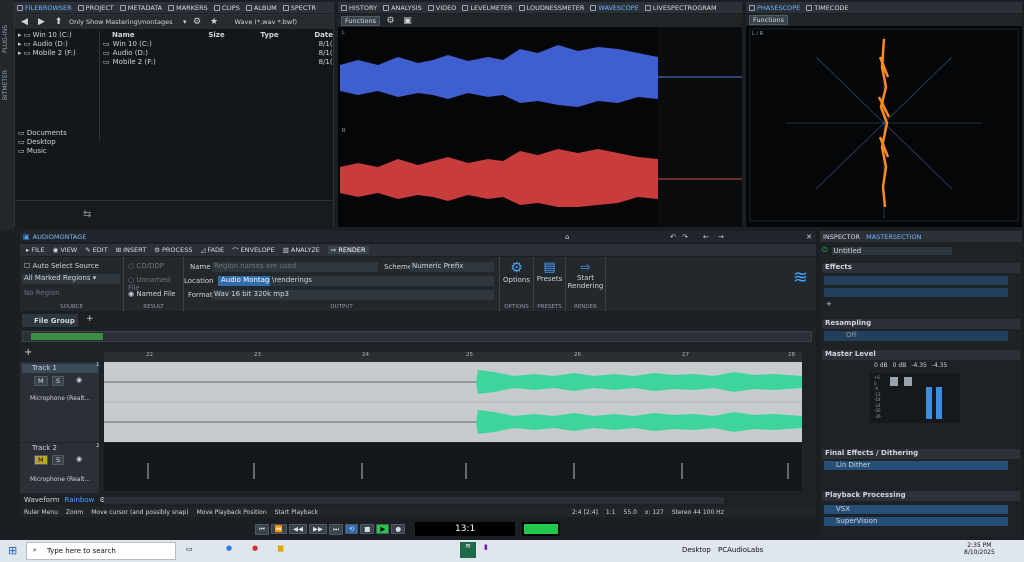  Describe the element at coordinates (42, 500) in the screenshot. I see `waveform-mode: Waveform` at that location.